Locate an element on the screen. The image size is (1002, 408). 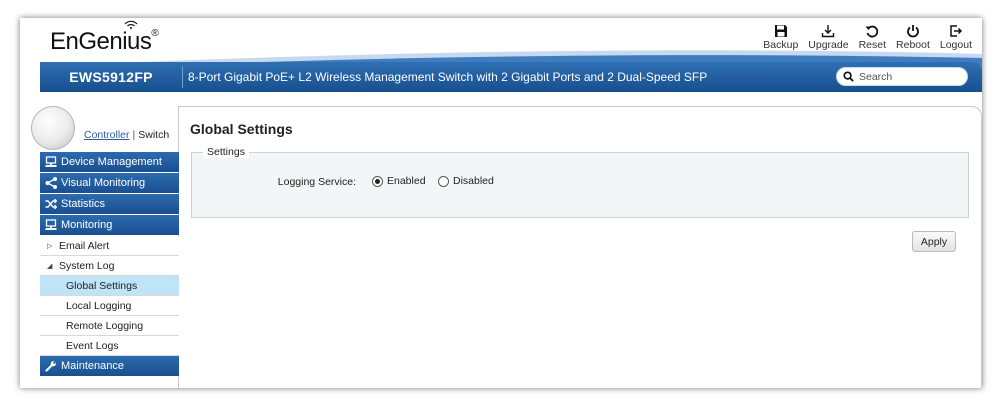
download-icon is located at coordinates (828, 31).